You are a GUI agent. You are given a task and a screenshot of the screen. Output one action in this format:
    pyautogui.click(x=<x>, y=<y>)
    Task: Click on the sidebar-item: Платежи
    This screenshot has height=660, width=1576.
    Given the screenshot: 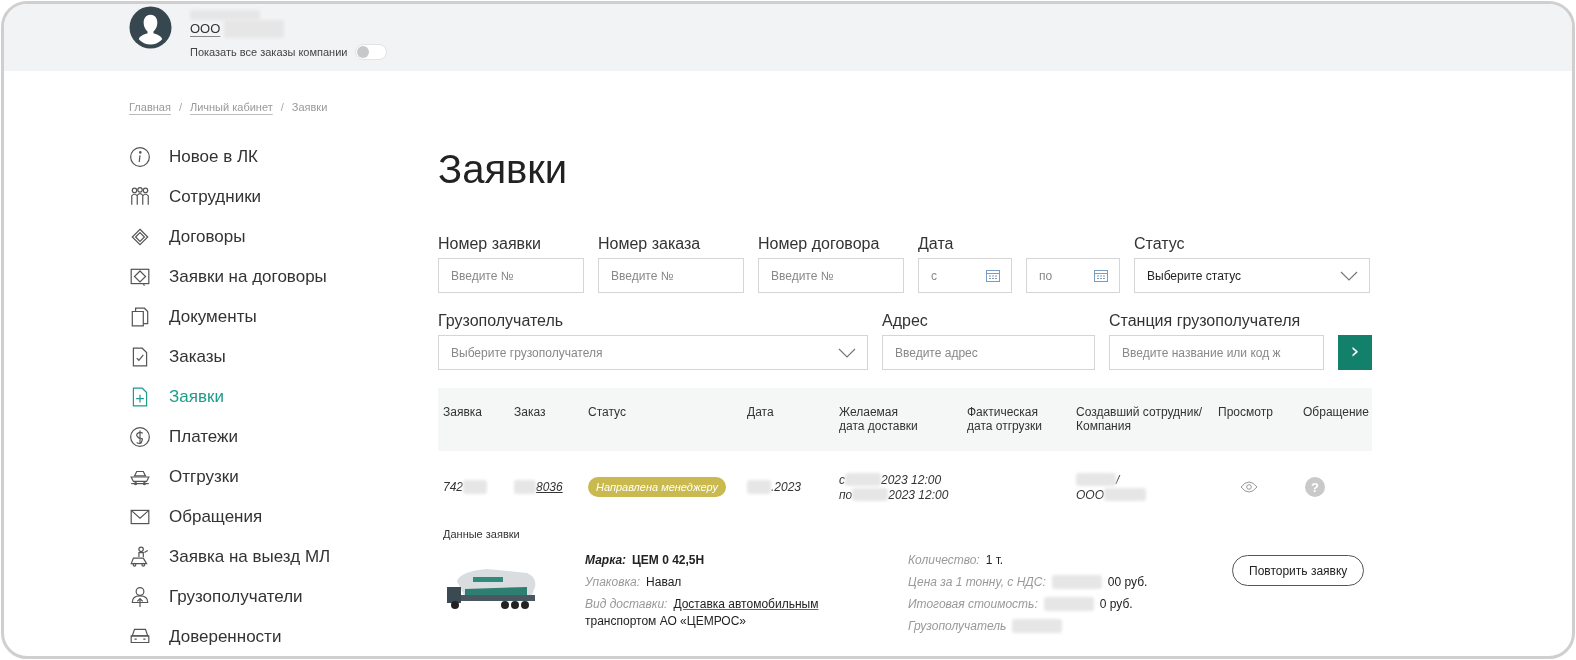 What is the action you would take?
    pyautogui.click(x=183, y=437)
    